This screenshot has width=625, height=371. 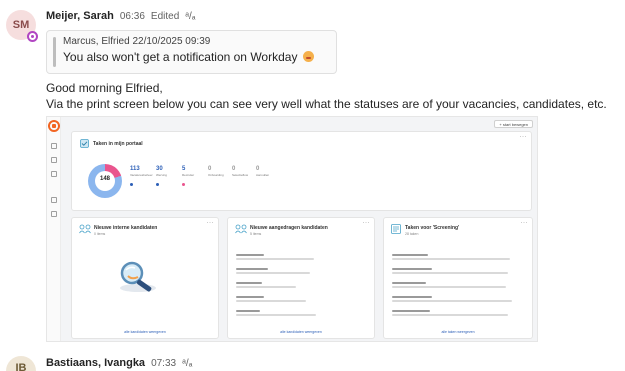 What do you see at coordinates (240, 175) in the screenshot?
I see `stat-label: Selectieflow` at bounding box center [240, 175].